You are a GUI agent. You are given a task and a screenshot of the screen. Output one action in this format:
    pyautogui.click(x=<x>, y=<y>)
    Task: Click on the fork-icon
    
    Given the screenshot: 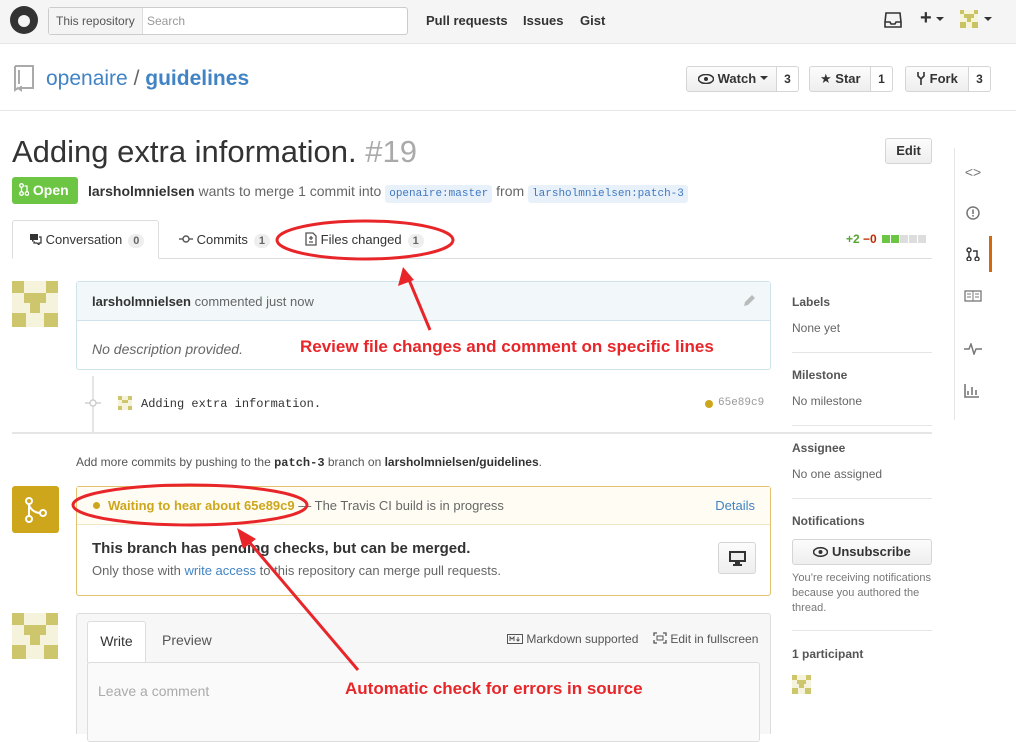 What is the action you would take?
    pyautogui.click(x=921, y=78)
    